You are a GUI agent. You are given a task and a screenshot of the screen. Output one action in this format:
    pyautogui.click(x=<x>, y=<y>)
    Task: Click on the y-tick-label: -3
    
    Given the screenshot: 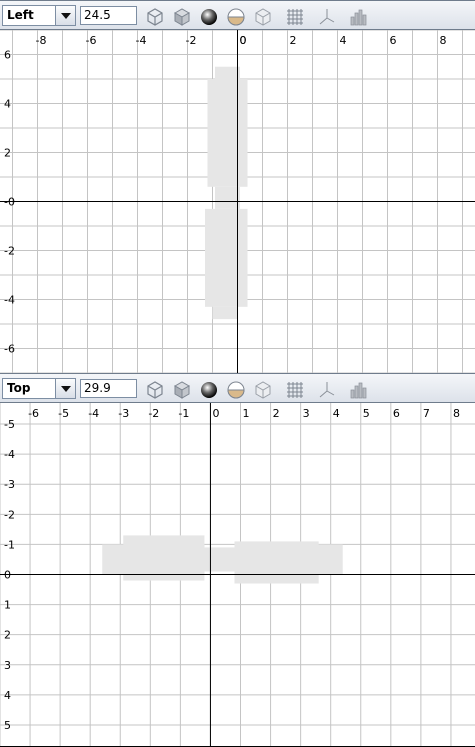 What is the action you would take?
    pyautogui.click(x=9, y=484)
    